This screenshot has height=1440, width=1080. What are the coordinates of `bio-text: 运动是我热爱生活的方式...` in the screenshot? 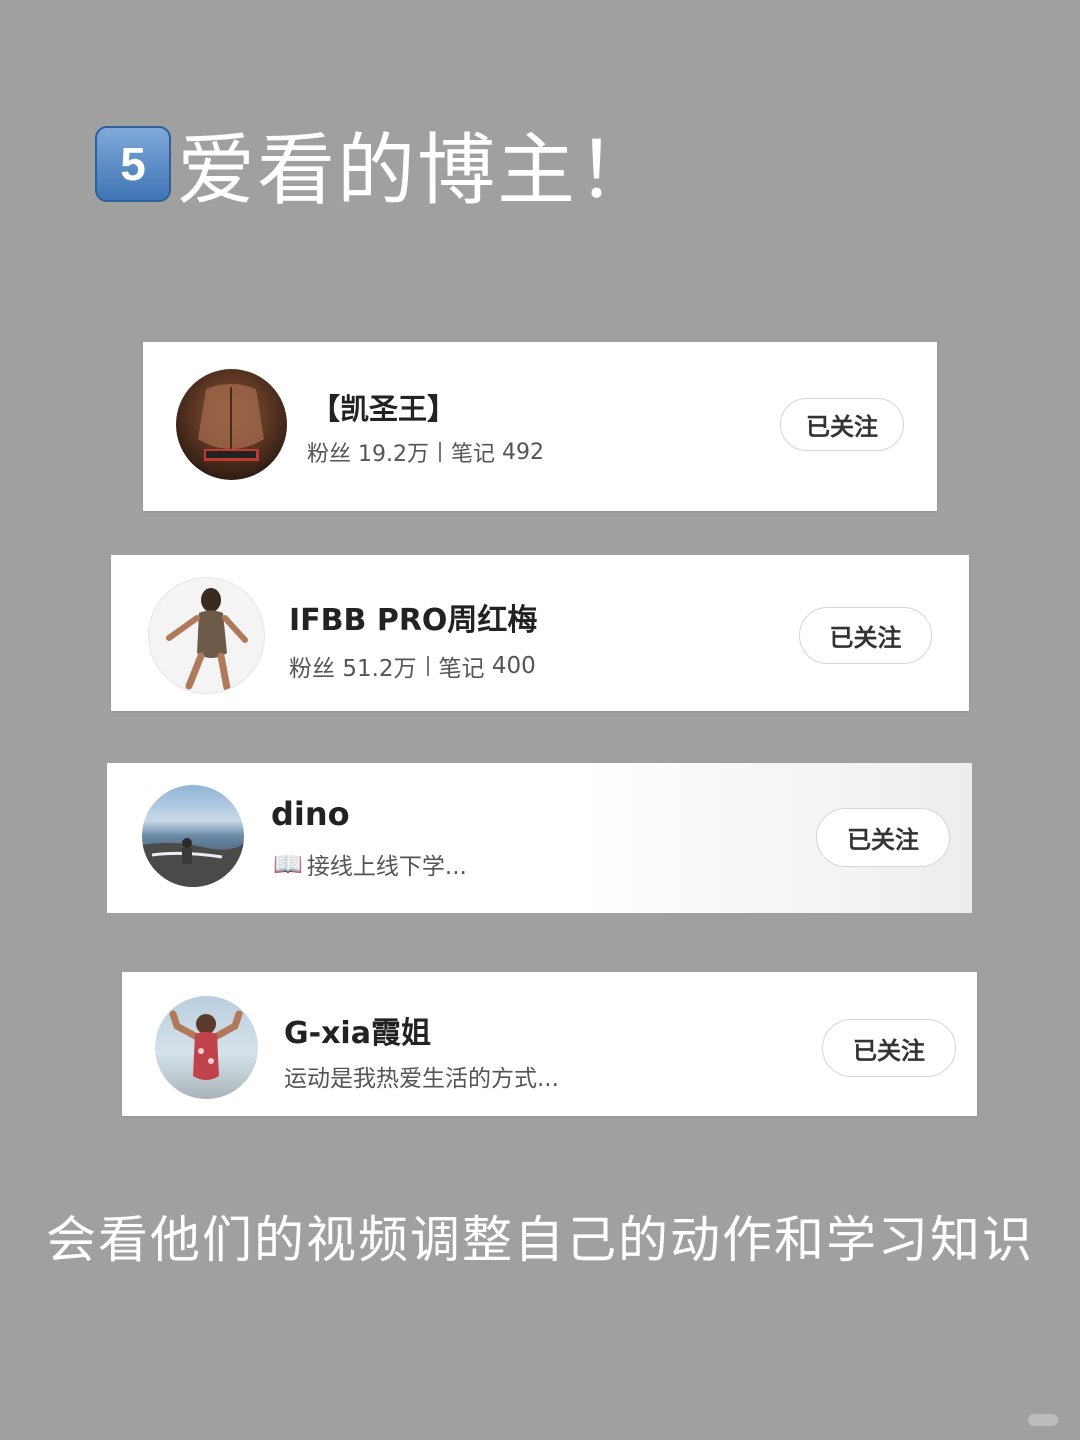 It's located at (421, 1079).